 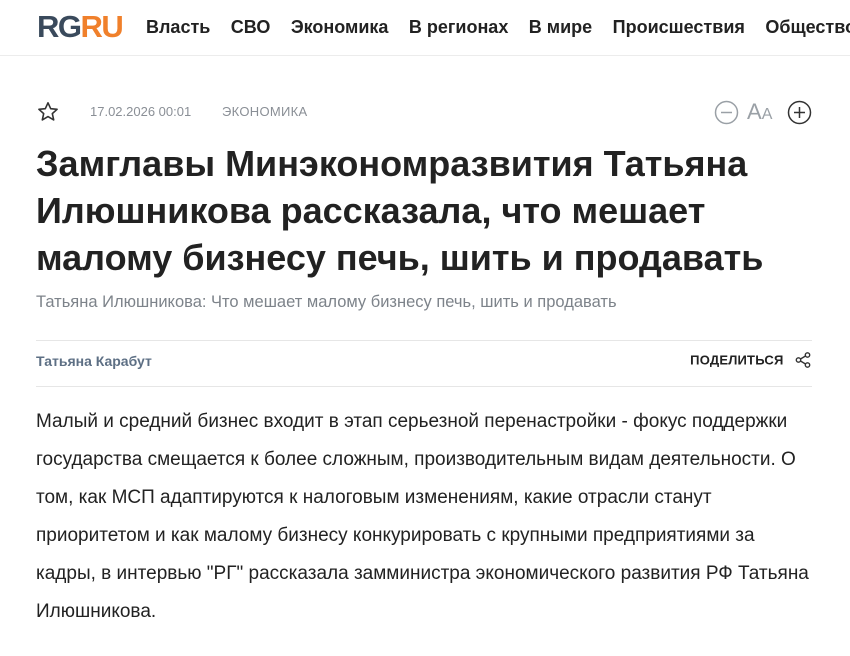 I want to click on rubric-link: ЭКОНОМИКА, so click(x=265, y=111).